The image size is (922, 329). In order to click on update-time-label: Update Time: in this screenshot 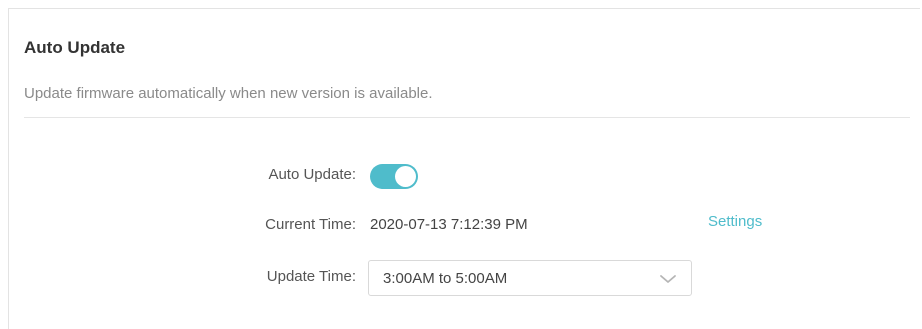, I will do `click(311, 276)`.